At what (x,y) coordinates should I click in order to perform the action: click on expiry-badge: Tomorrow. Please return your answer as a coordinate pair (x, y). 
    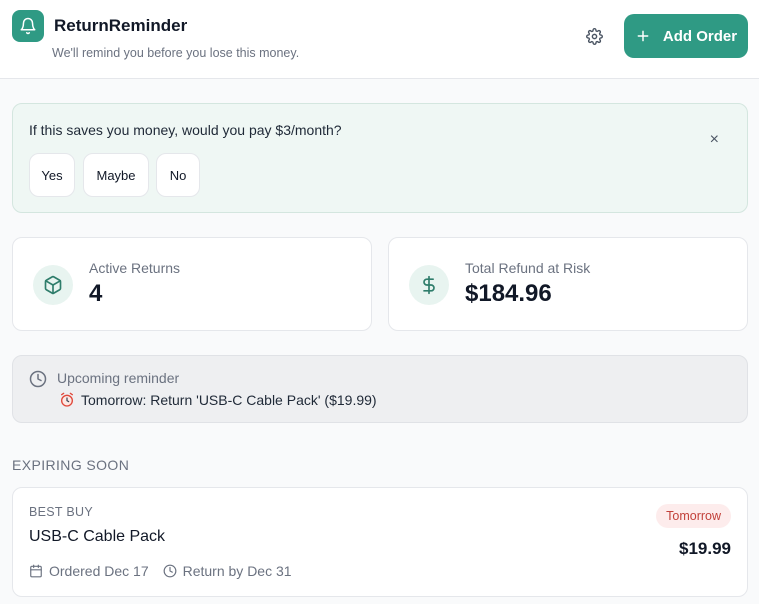
    Looking at the image, I should click on (693, 516).